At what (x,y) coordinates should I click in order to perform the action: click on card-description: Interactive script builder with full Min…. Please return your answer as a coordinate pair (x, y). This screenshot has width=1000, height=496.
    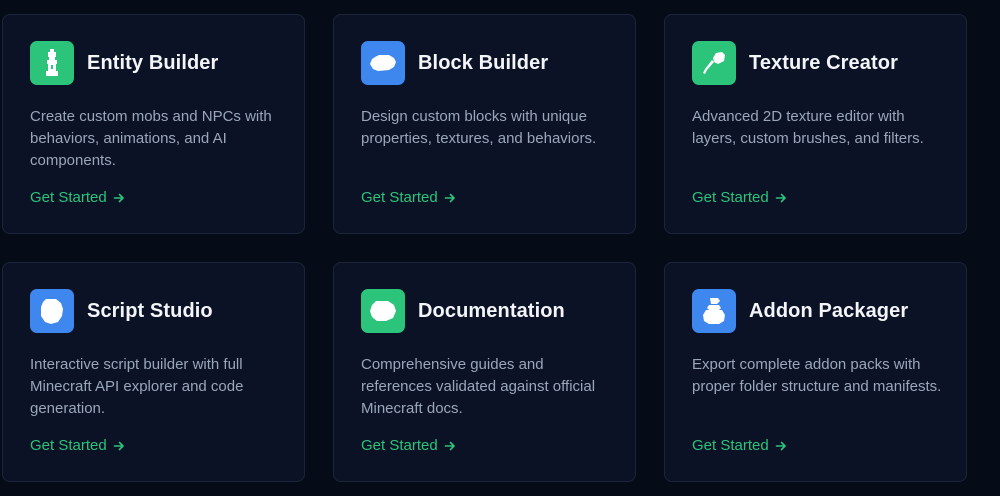
    Looking at the image, I should click on (137, 386).